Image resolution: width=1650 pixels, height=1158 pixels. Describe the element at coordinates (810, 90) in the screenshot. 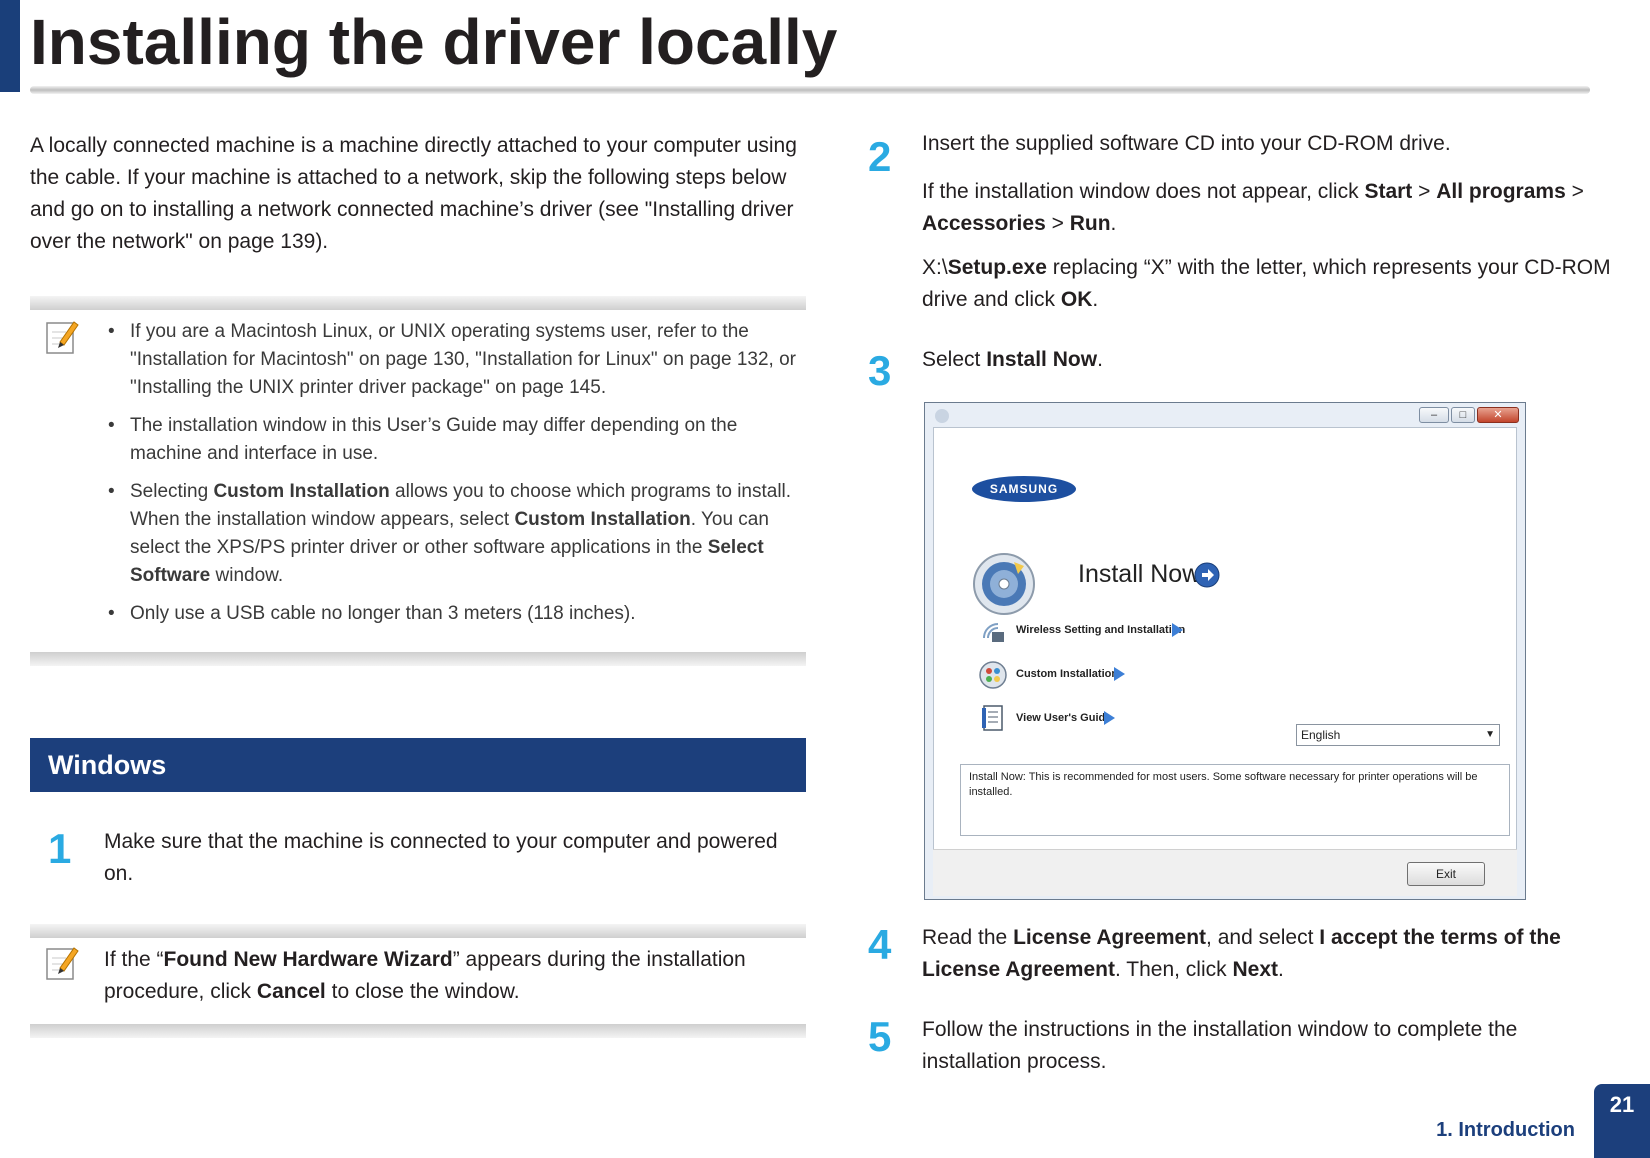

I see `title-divider` at that location.